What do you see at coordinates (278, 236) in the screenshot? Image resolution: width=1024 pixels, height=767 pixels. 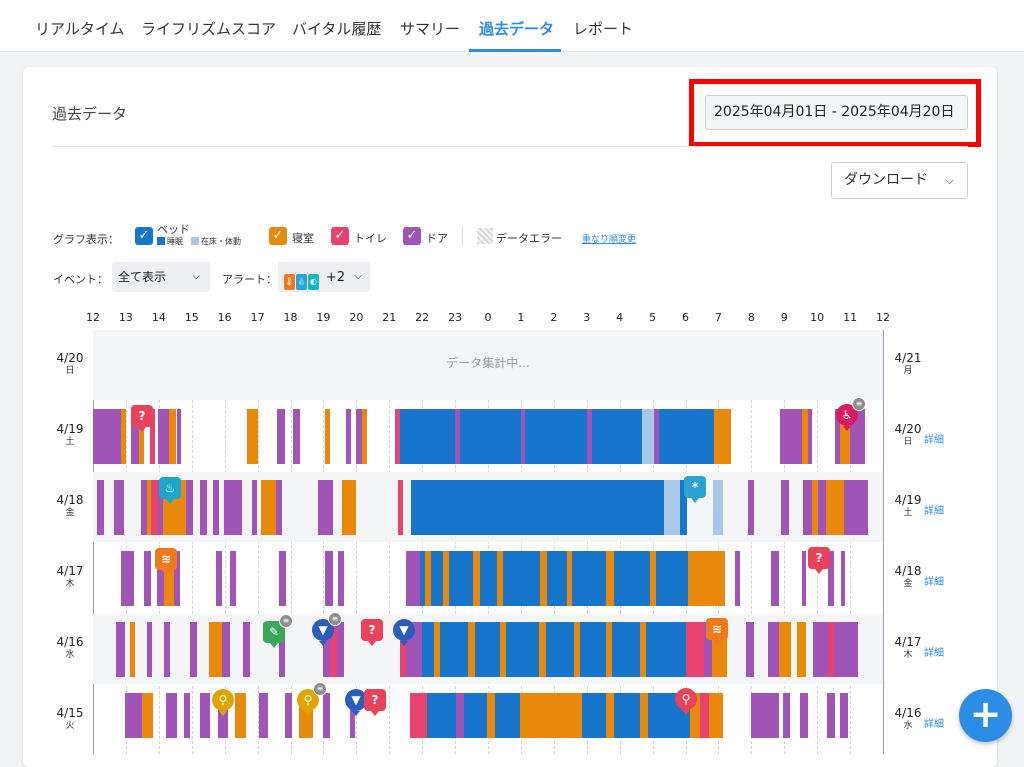 I see `bedroom-checkbox: ✓` at bounding box center [278, 236].